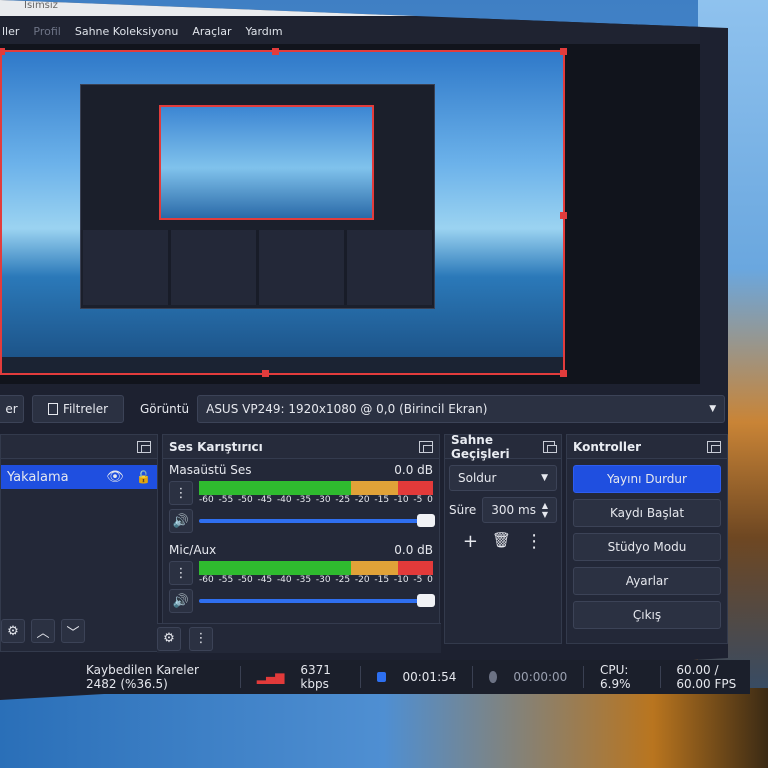 Image resolution: width=768 pixels, height=768 pixels. What do you see at coordinates (10, 31) in the screenshot?
I see `menu-item-scenes: ller` at bounding box center [10, 31].